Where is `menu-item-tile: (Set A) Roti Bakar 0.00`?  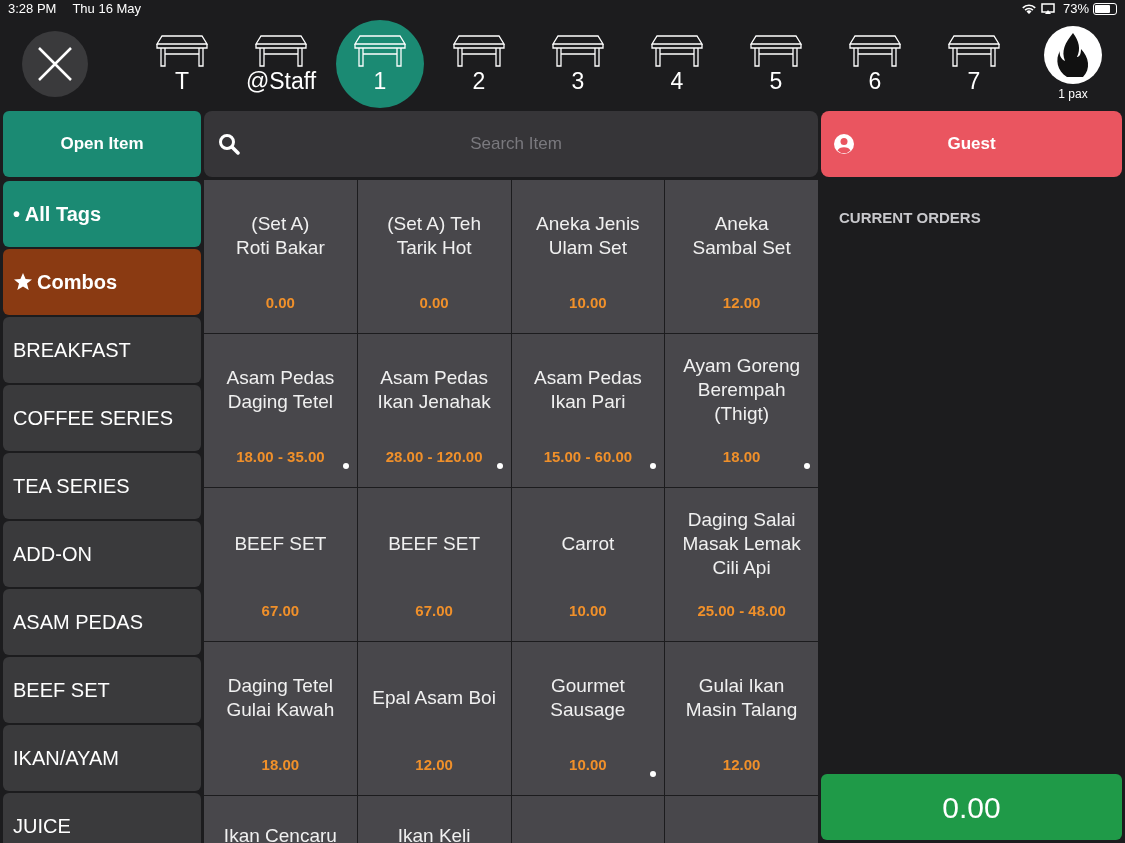 menu-item-tile: (Set A) Roti Bakar 0.00 is located at coordinates (280, 256).